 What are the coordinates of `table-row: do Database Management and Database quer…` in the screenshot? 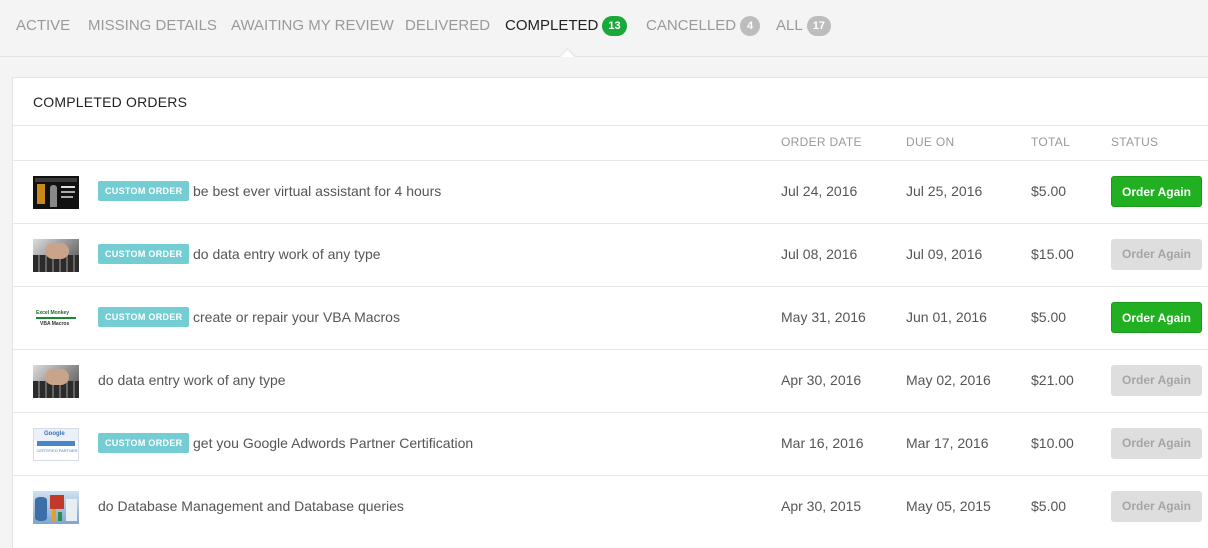 It's located at (610, 506).